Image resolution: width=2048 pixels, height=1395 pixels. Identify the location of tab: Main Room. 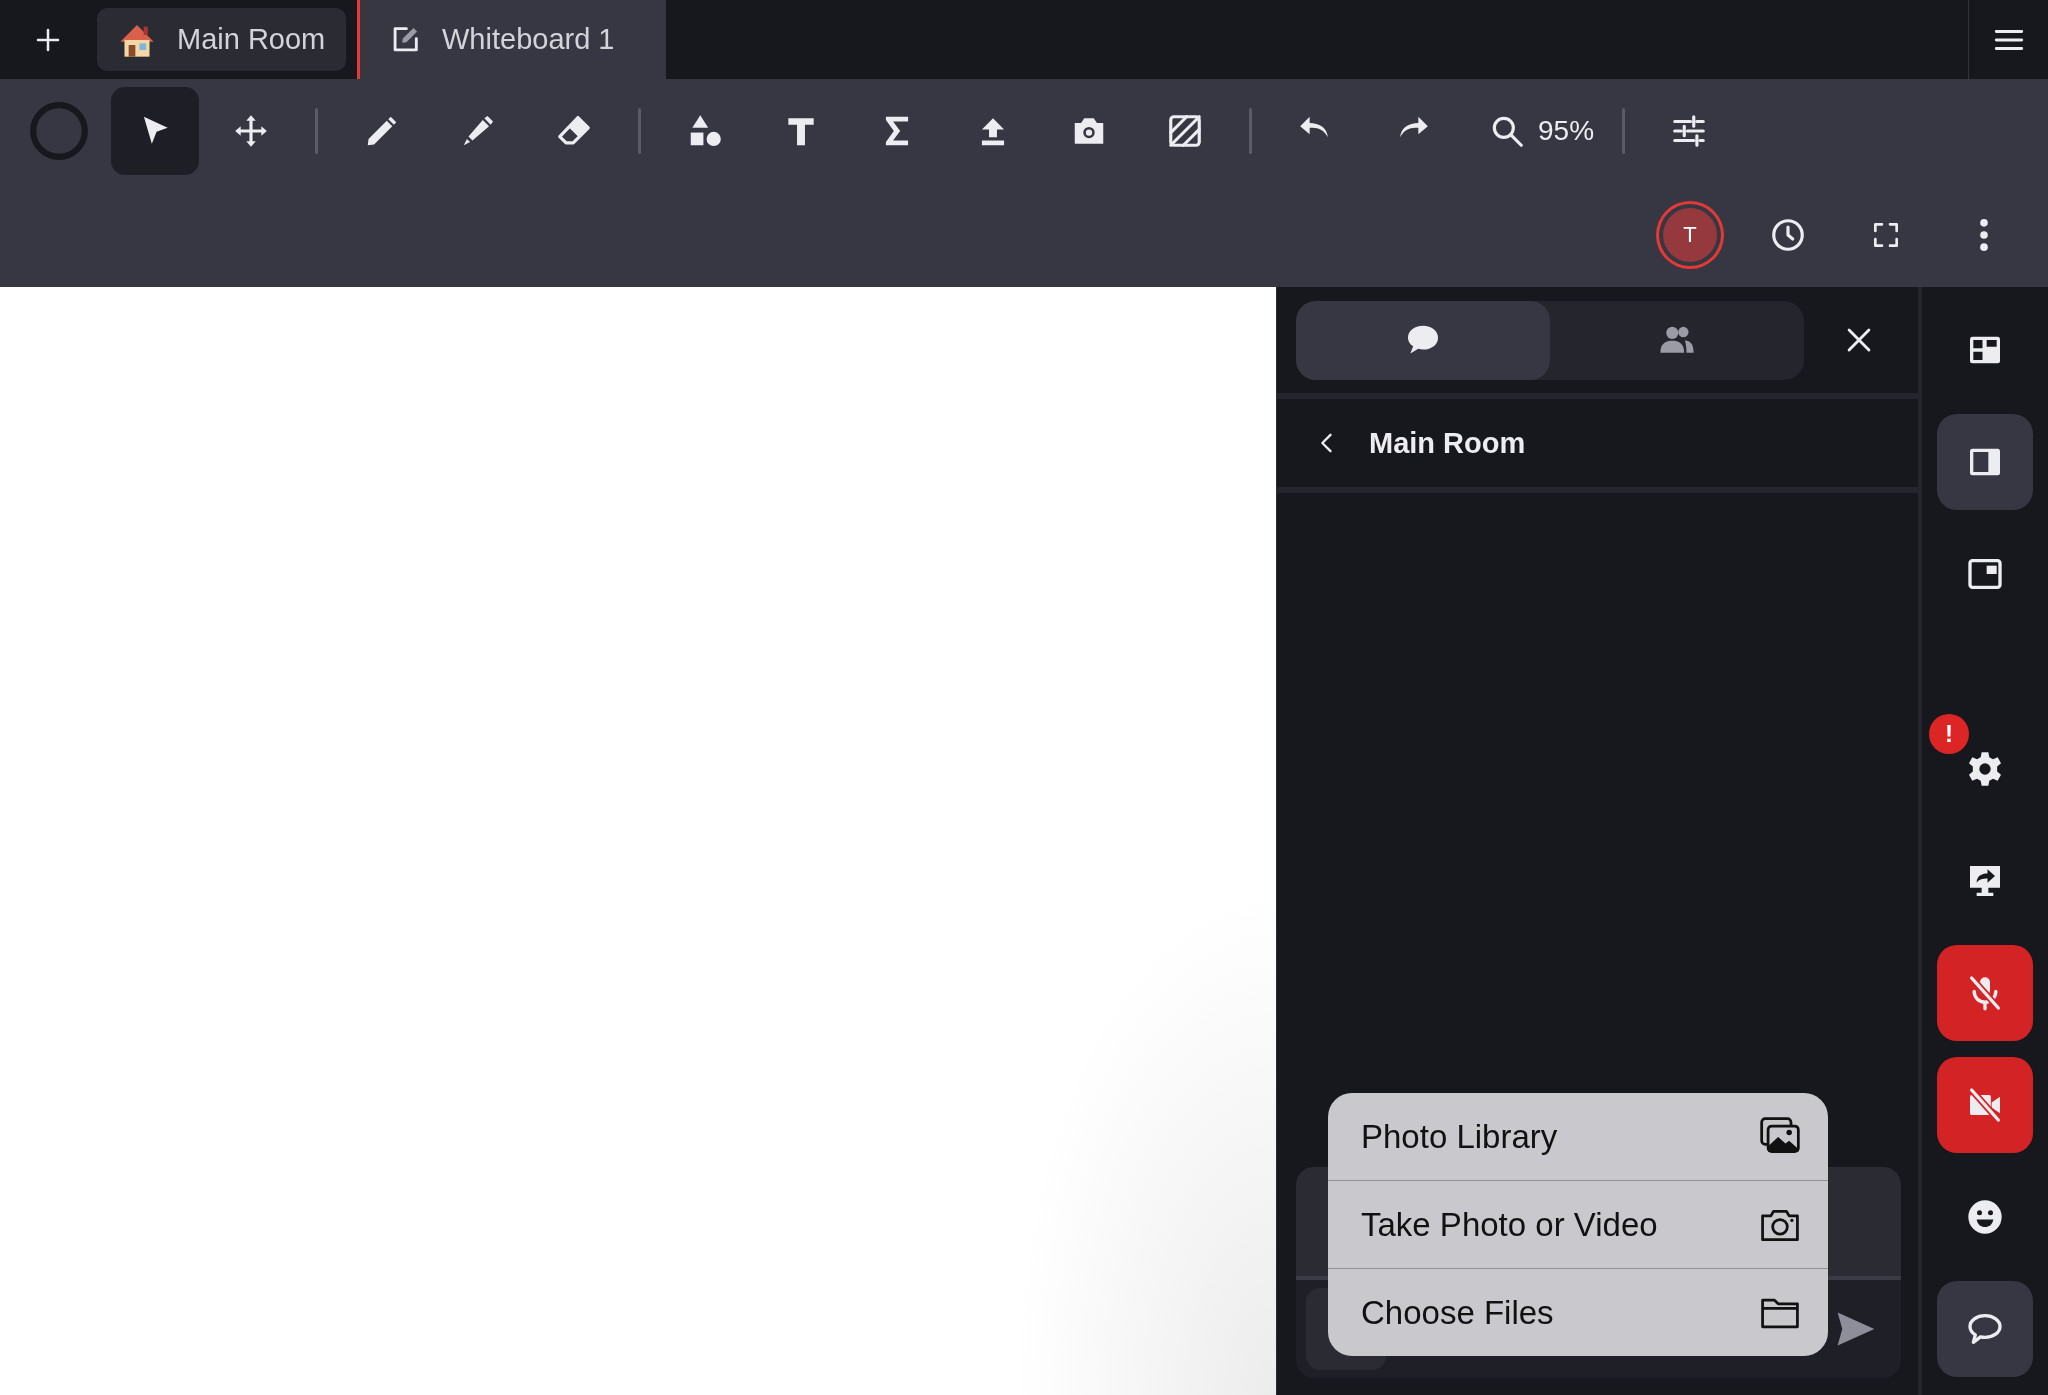
(221, 39).